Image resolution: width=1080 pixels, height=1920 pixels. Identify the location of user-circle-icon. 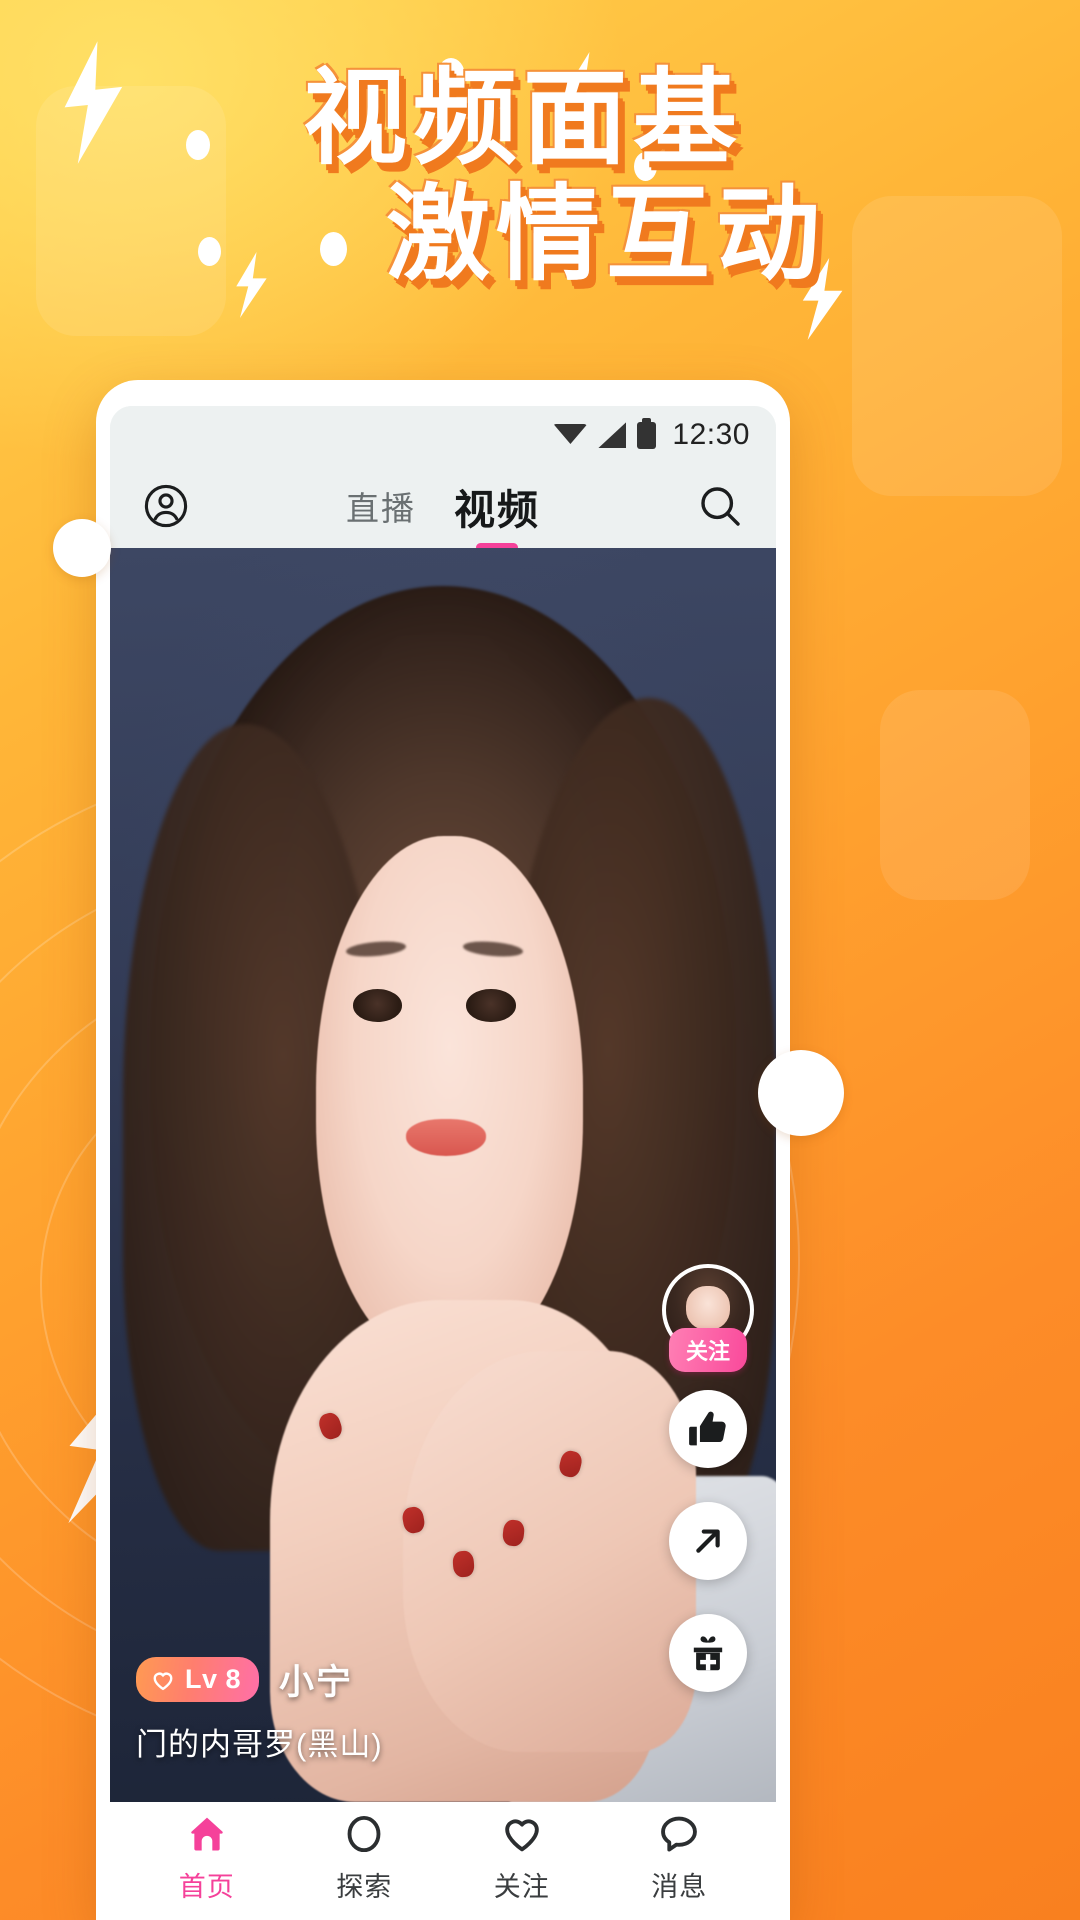
(166, 506).